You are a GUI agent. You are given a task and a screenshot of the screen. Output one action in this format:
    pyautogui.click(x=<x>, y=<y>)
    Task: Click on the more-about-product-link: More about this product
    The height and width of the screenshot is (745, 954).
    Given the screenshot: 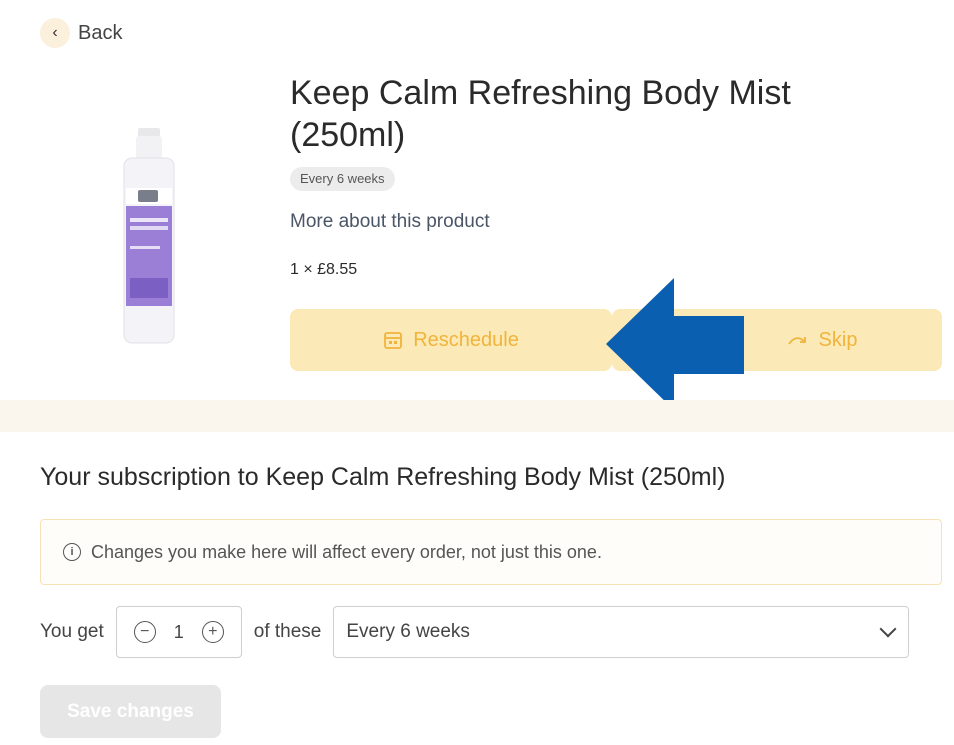 What is the action you would take?
    pyautogui.click(x=390, y=222)
    